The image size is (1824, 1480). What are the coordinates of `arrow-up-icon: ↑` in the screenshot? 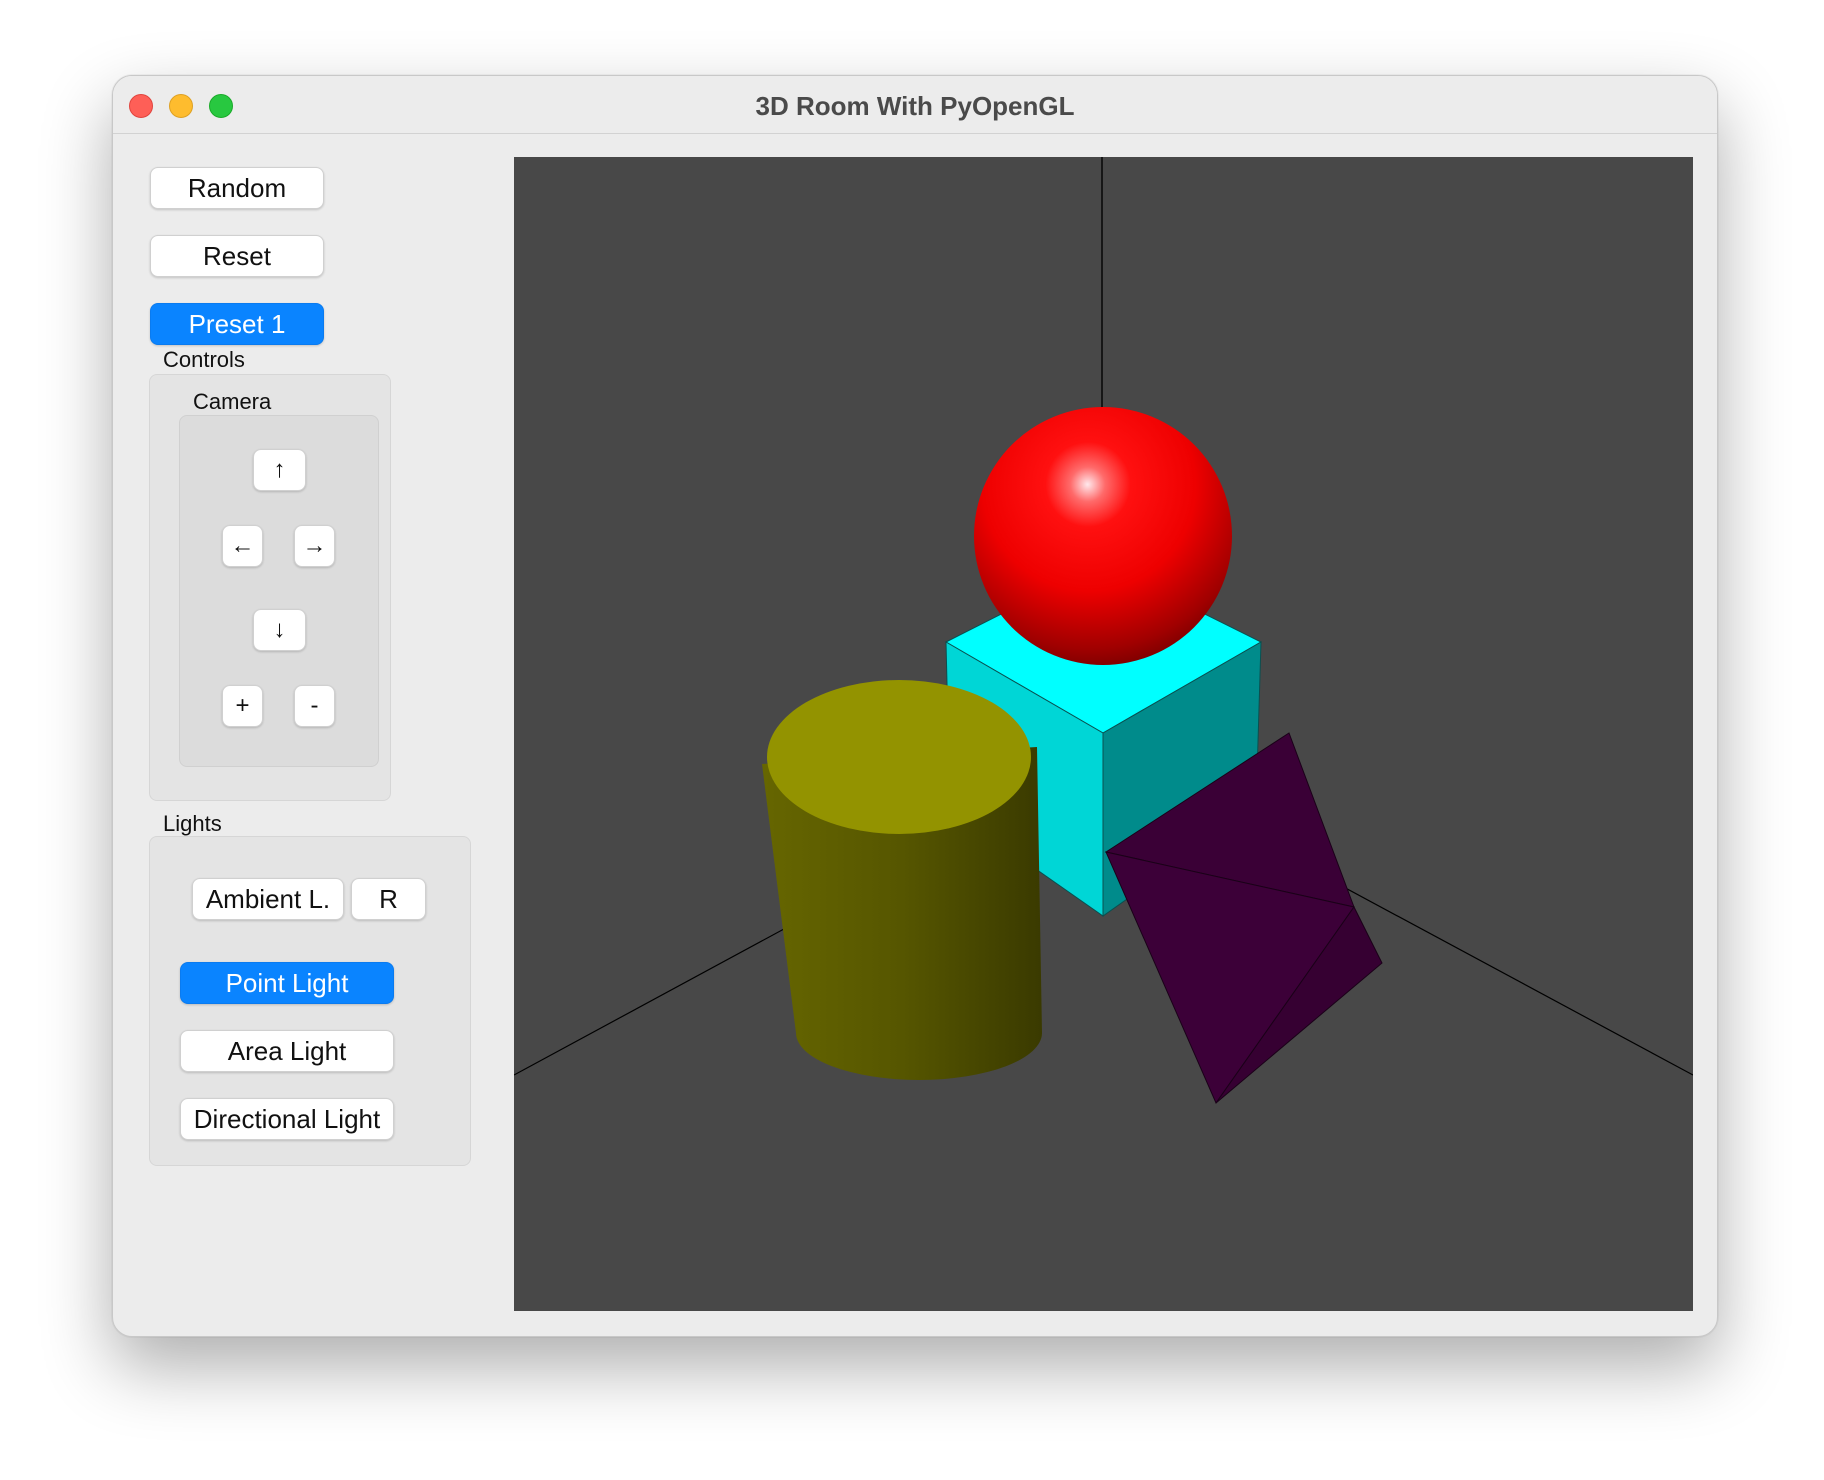 It's located at (279, 469).